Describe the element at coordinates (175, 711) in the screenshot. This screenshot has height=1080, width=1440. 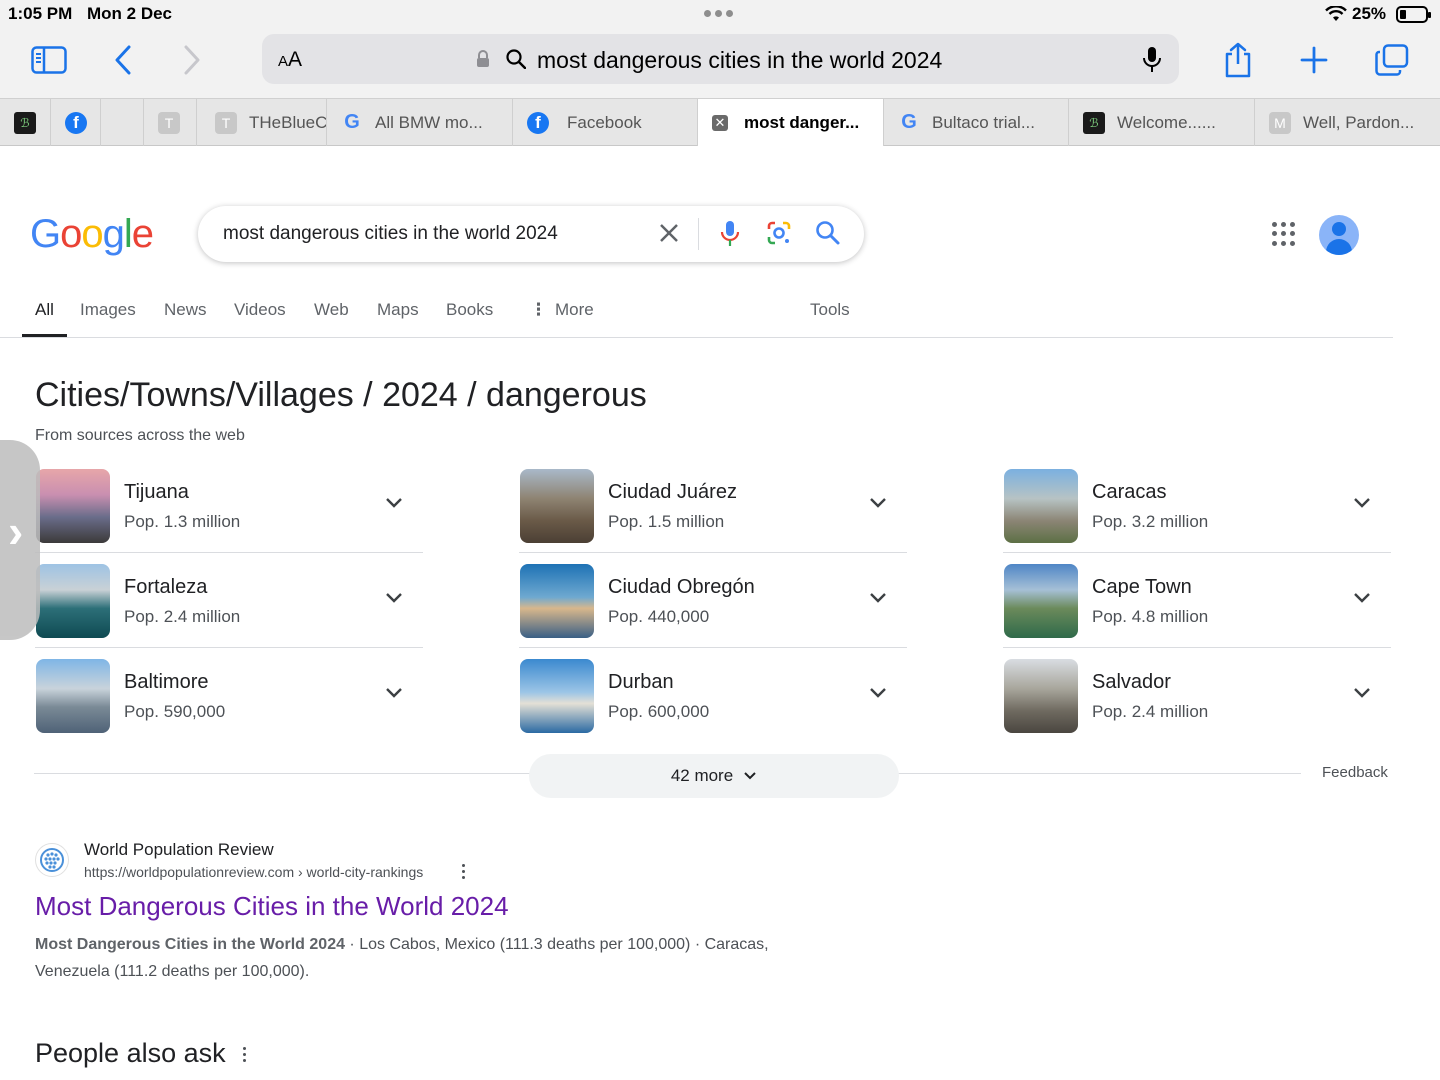
I see `city-population: Pop. 590,000` at that location.